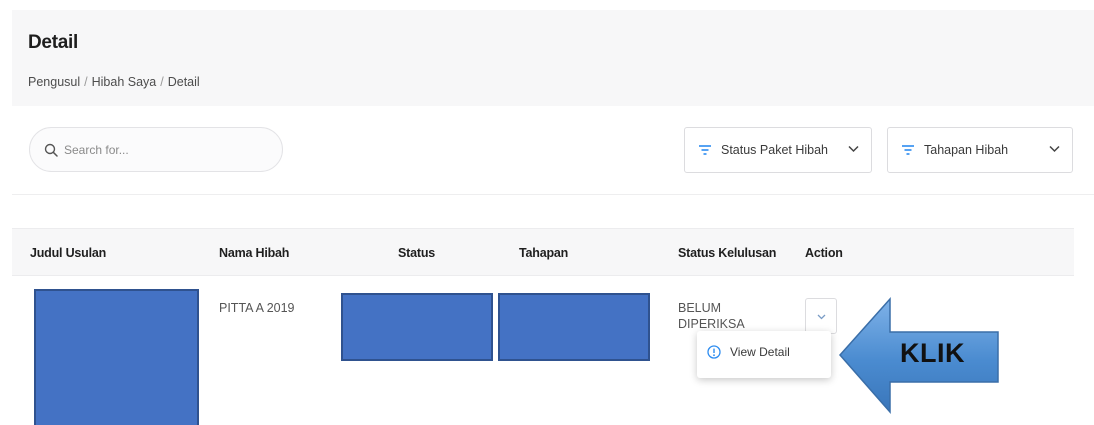  What do you see at coordinates (164, 149) in the screenshot?
I see `search-input` at bounding box center [164, 149].